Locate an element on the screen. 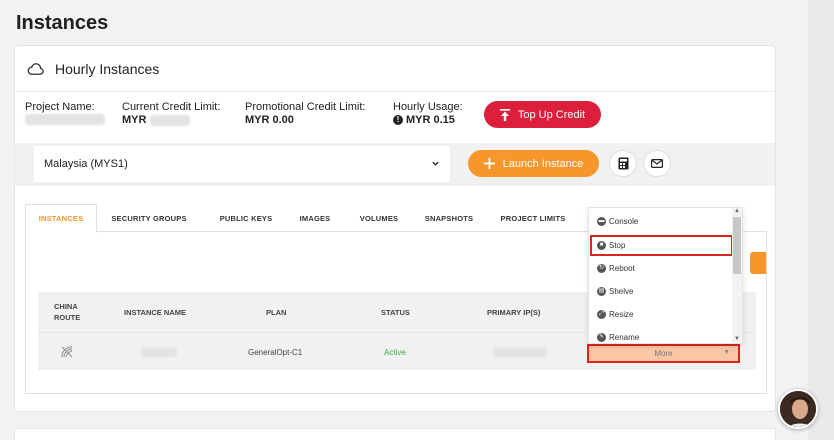  header-plan: PLAN is located at coordinates (276, 312).